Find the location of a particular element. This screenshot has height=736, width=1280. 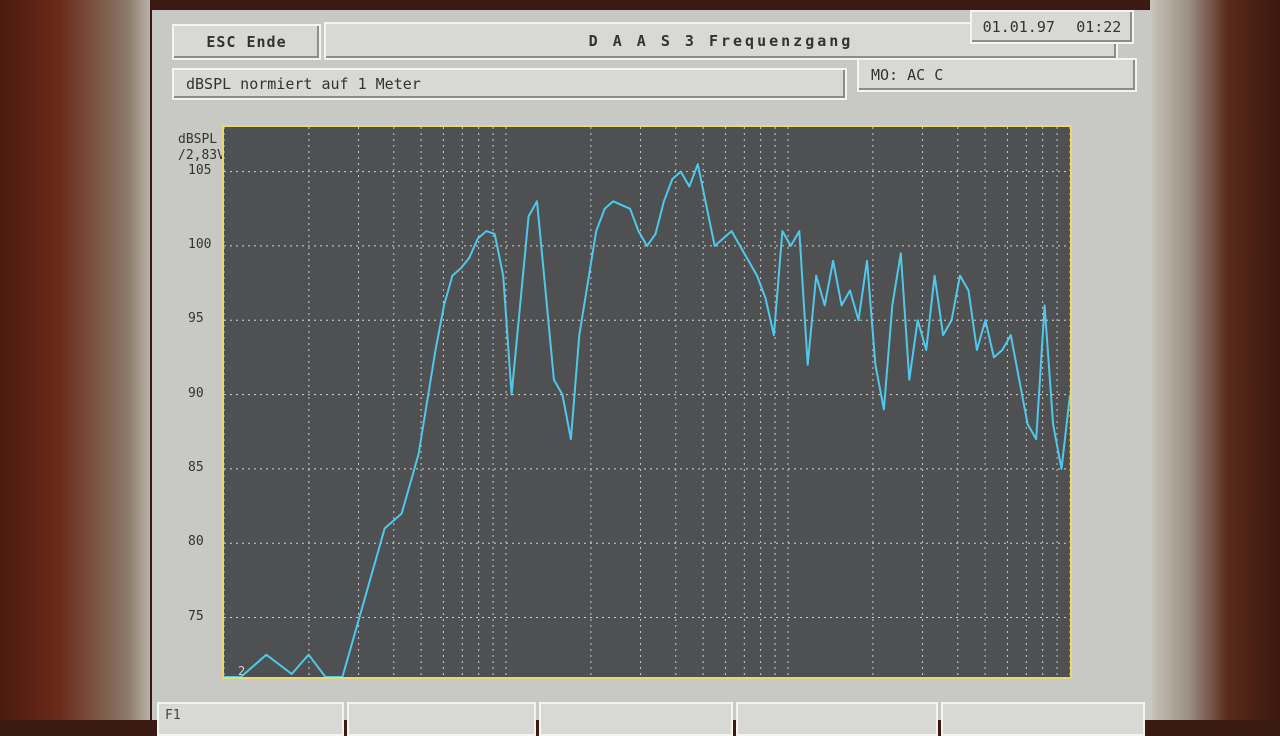

function-key-1: F1 is located at coordinates (250, 719).